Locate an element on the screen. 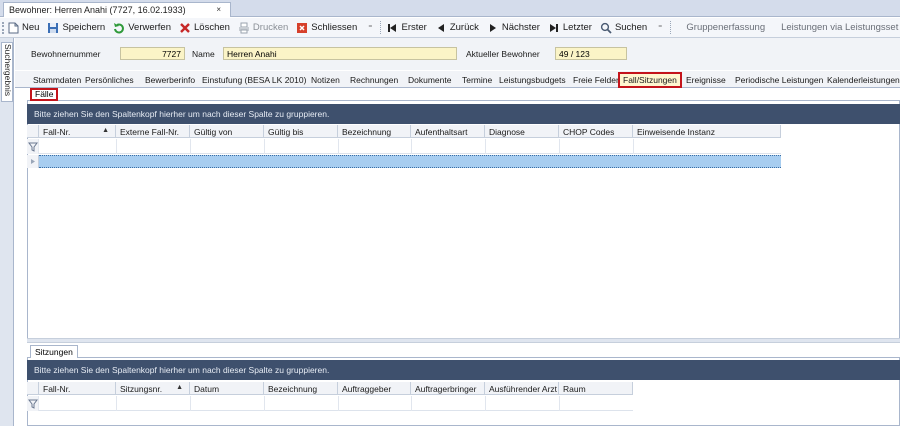 The height and width of the screenshot is (426, 900). column-header-label: Sitzungsnr. is located at coordinates (141, 389).